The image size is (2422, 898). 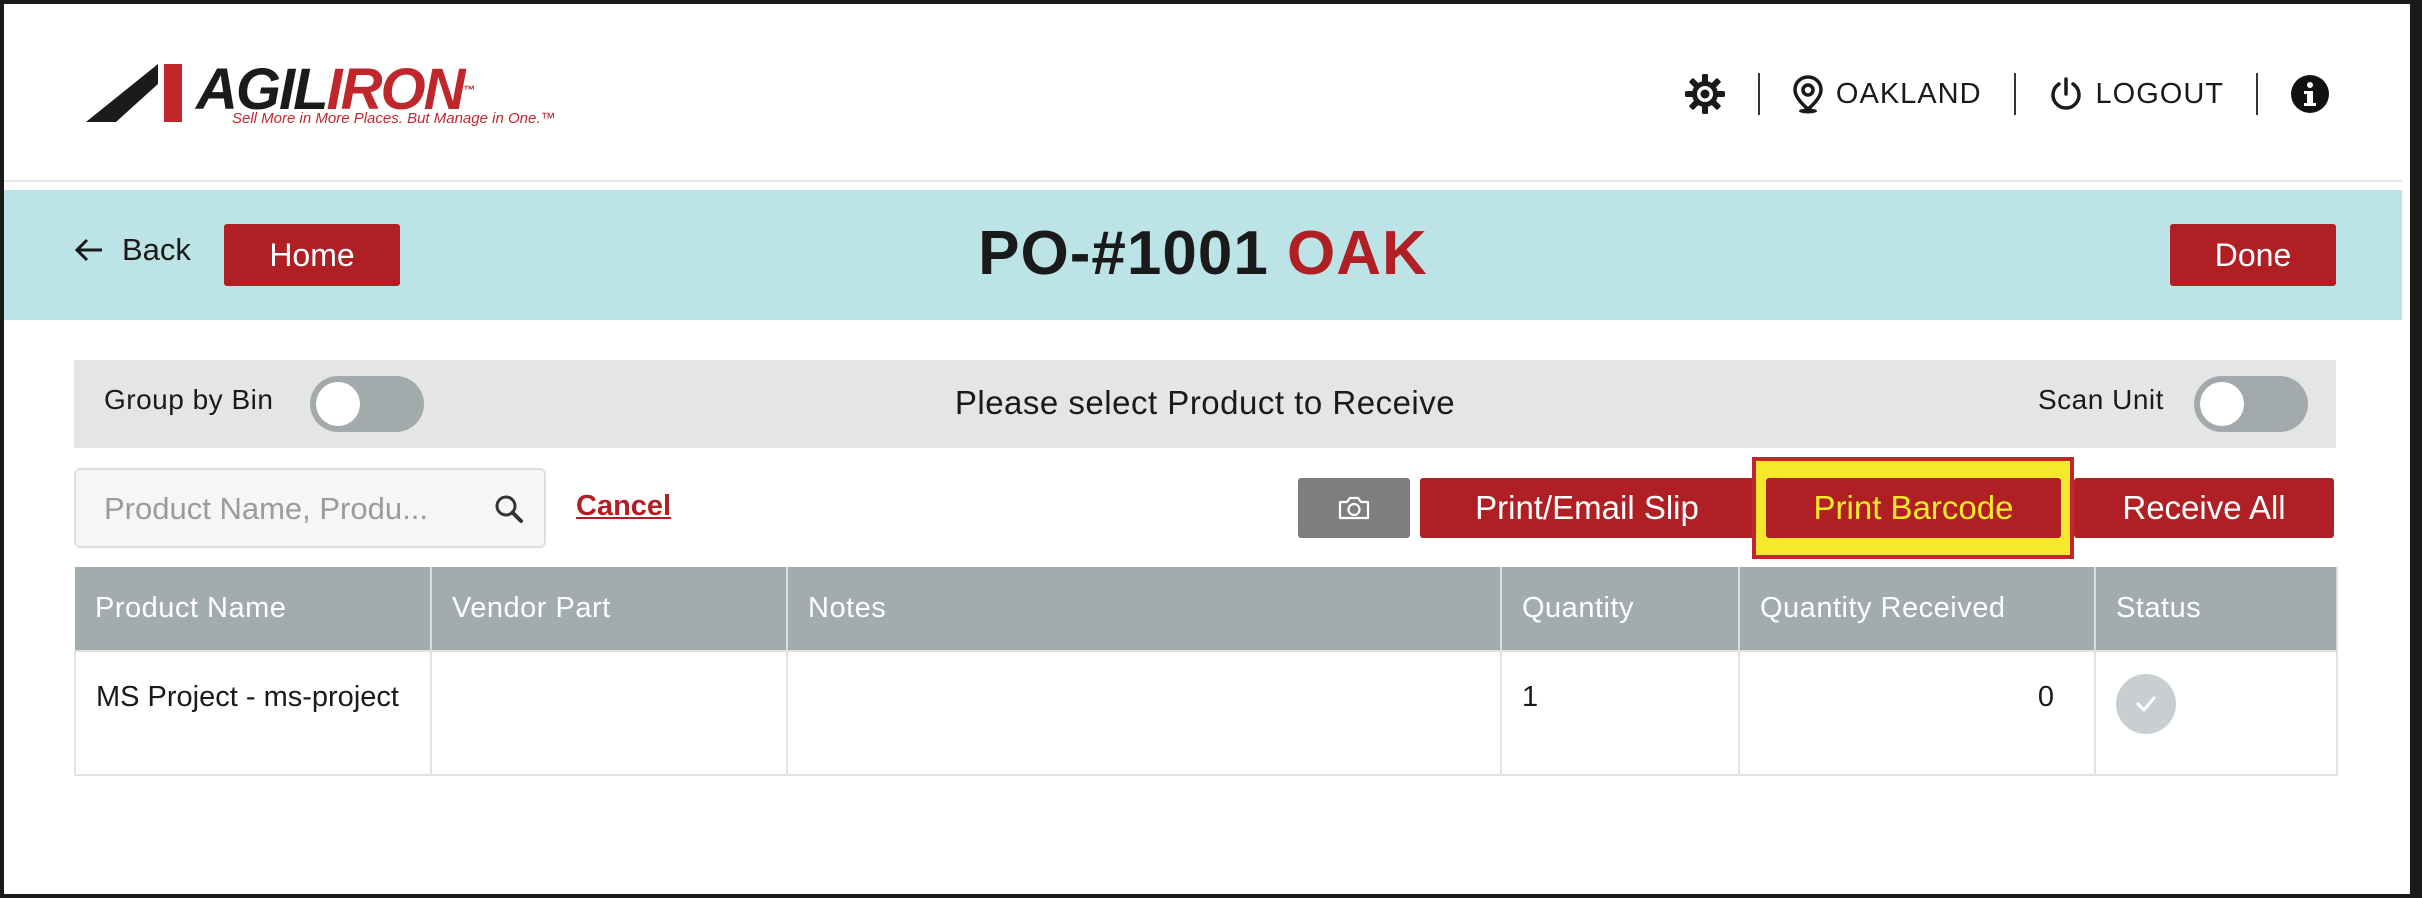 I want to click on print-barcode-button: Print Barcode, so click(x=1913, y=508).